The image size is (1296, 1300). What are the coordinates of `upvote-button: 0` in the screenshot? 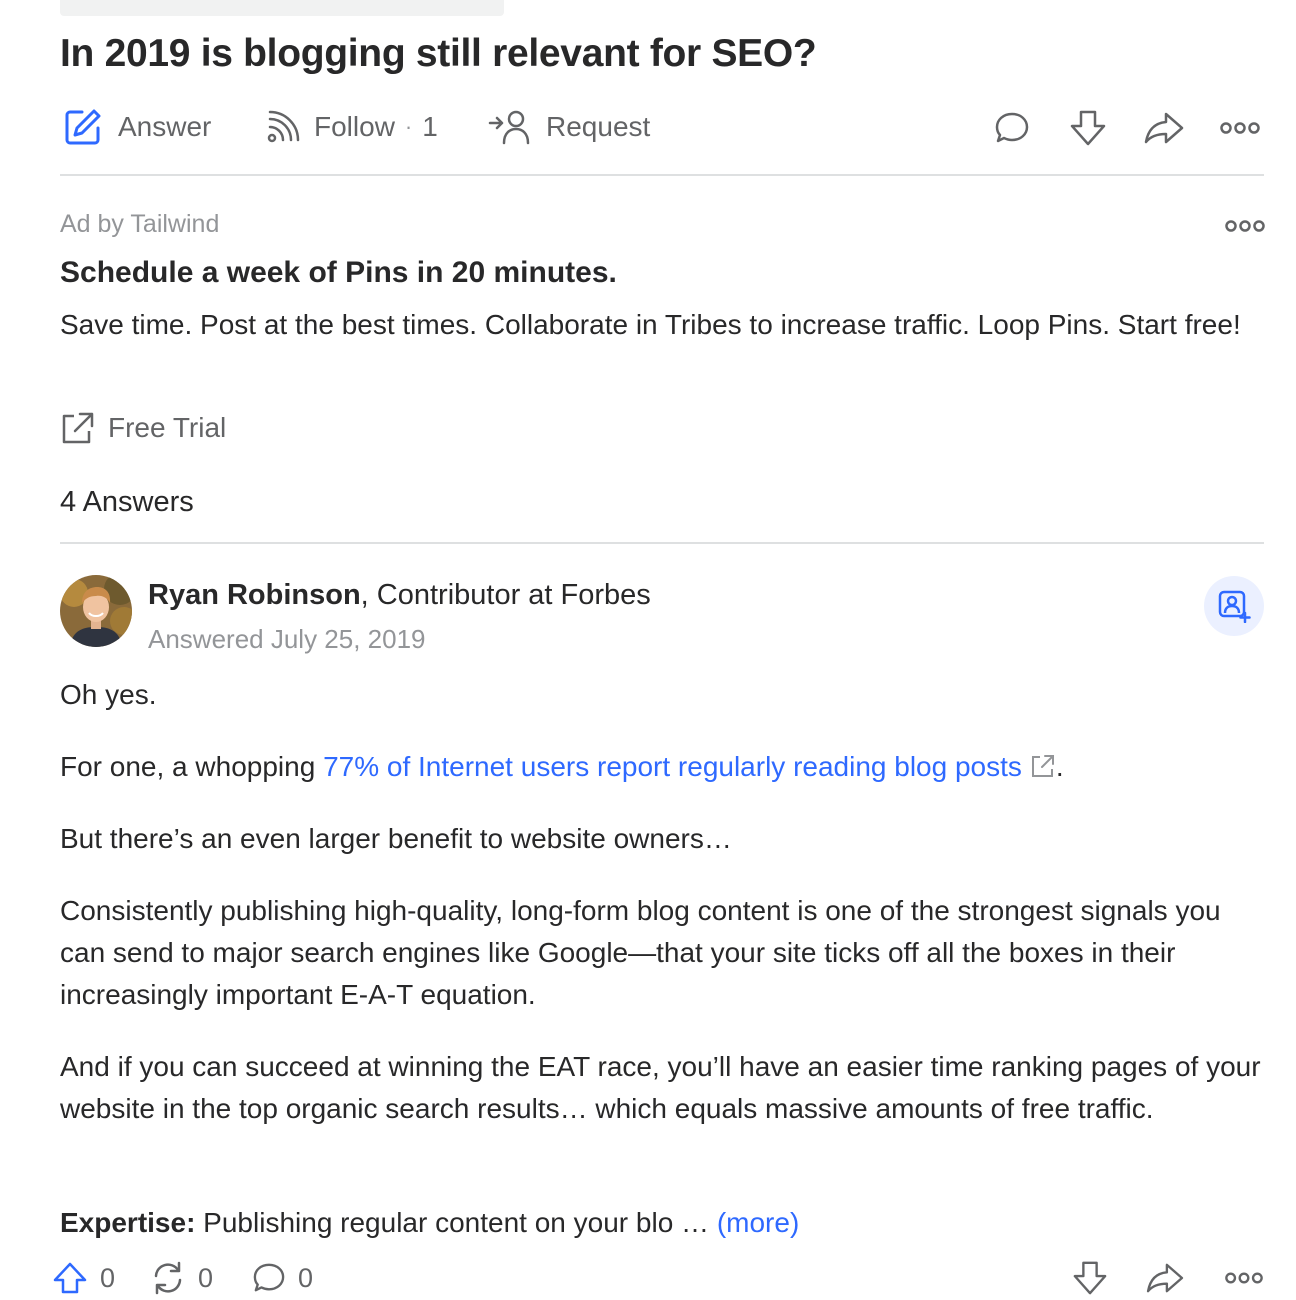 It's located at (83, 1278).